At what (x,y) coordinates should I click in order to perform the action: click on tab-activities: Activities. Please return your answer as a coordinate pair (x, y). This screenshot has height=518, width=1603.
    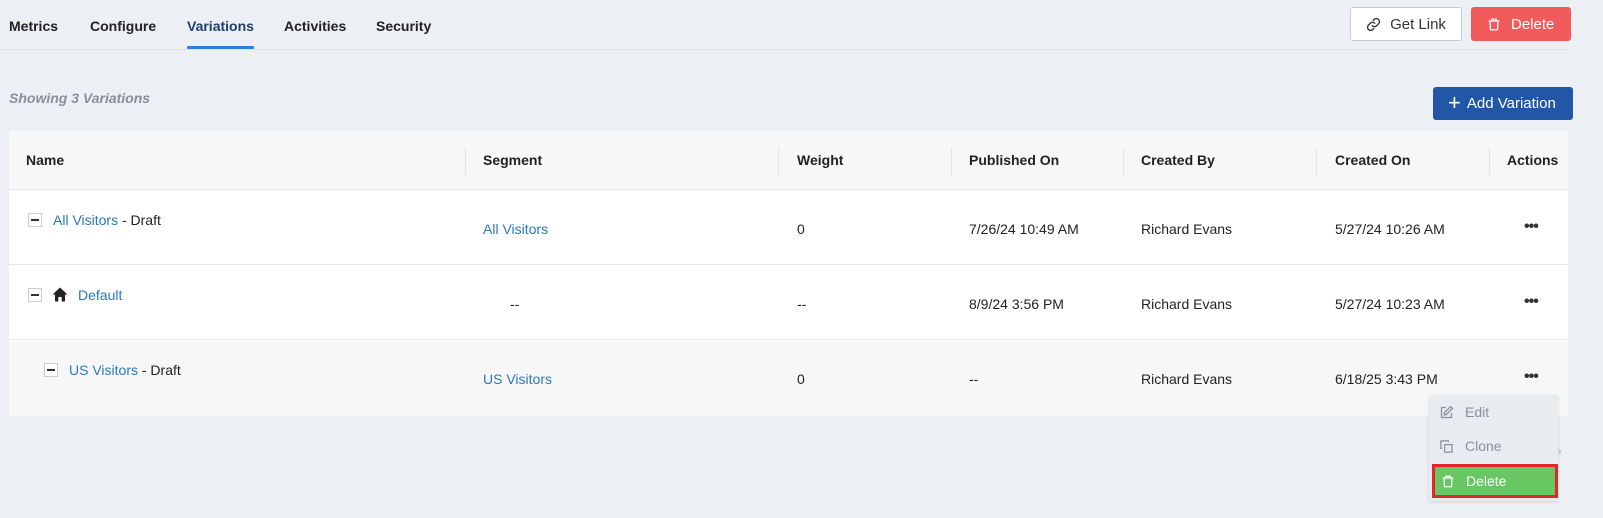
    Looking at the image, I should click on (315, 26).